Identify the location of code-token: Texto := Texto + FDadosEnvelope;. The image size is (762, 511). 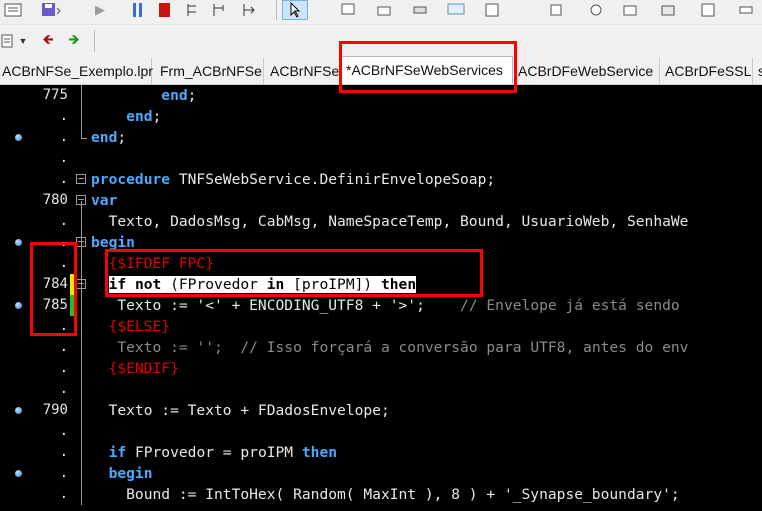
(240, 410).